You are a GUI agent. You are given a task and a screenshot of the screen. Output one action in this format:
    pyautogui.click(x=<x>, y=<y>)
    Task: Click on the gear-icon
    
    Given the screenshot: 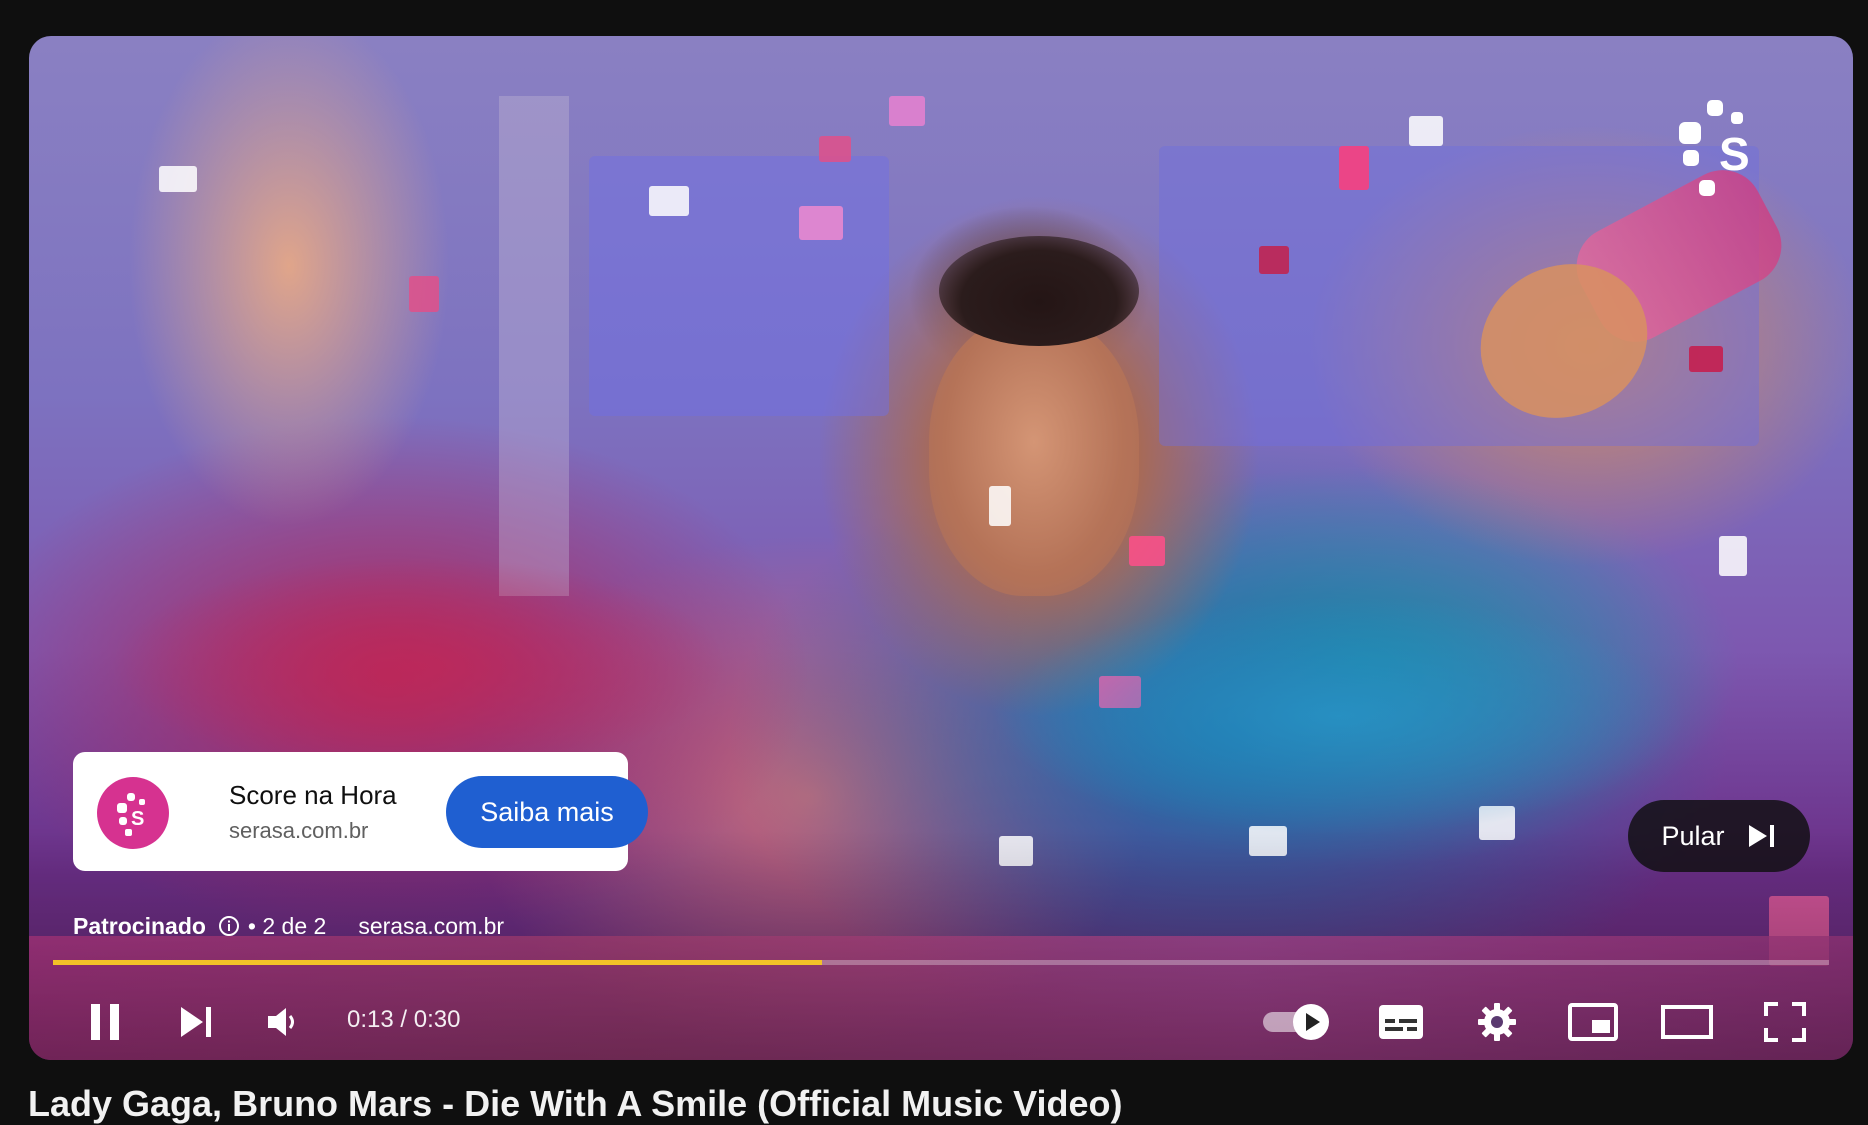 What is the action you would take?
    pyautogui.click(x=1497, y=1022)
    